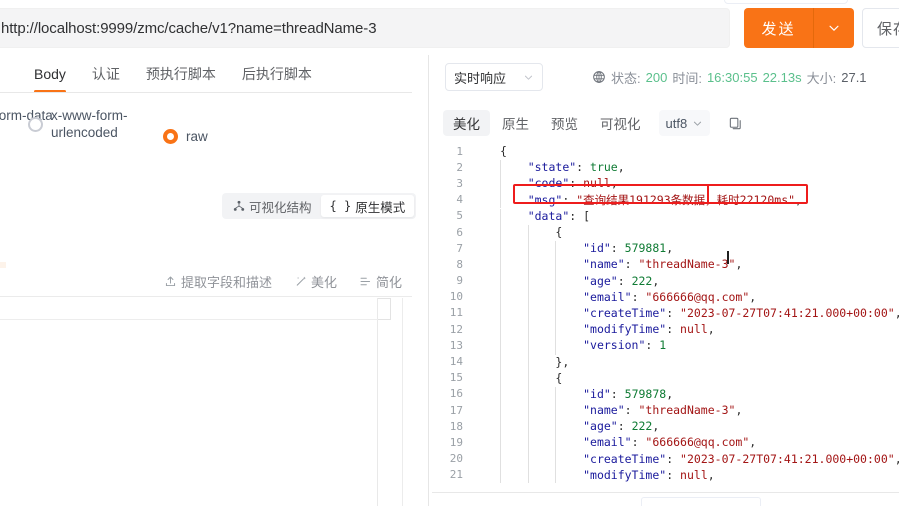 This screenshot has width=899, height=506. Describe the element at coordinates (642, 426) in the screenshot. I see `token-num: 222` at that location.